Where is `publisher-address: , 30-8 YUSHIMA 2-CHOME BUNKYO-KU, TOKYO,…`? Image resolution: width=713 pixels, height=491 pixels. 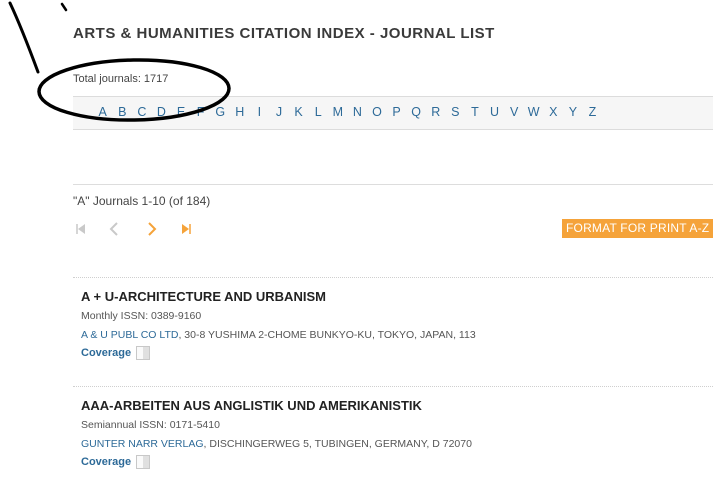
publisher-address: , 30-8 YUSHIMA 2-CHOME BUNKYO-KU, TOKYO,… is located at coordinates (327, 335).